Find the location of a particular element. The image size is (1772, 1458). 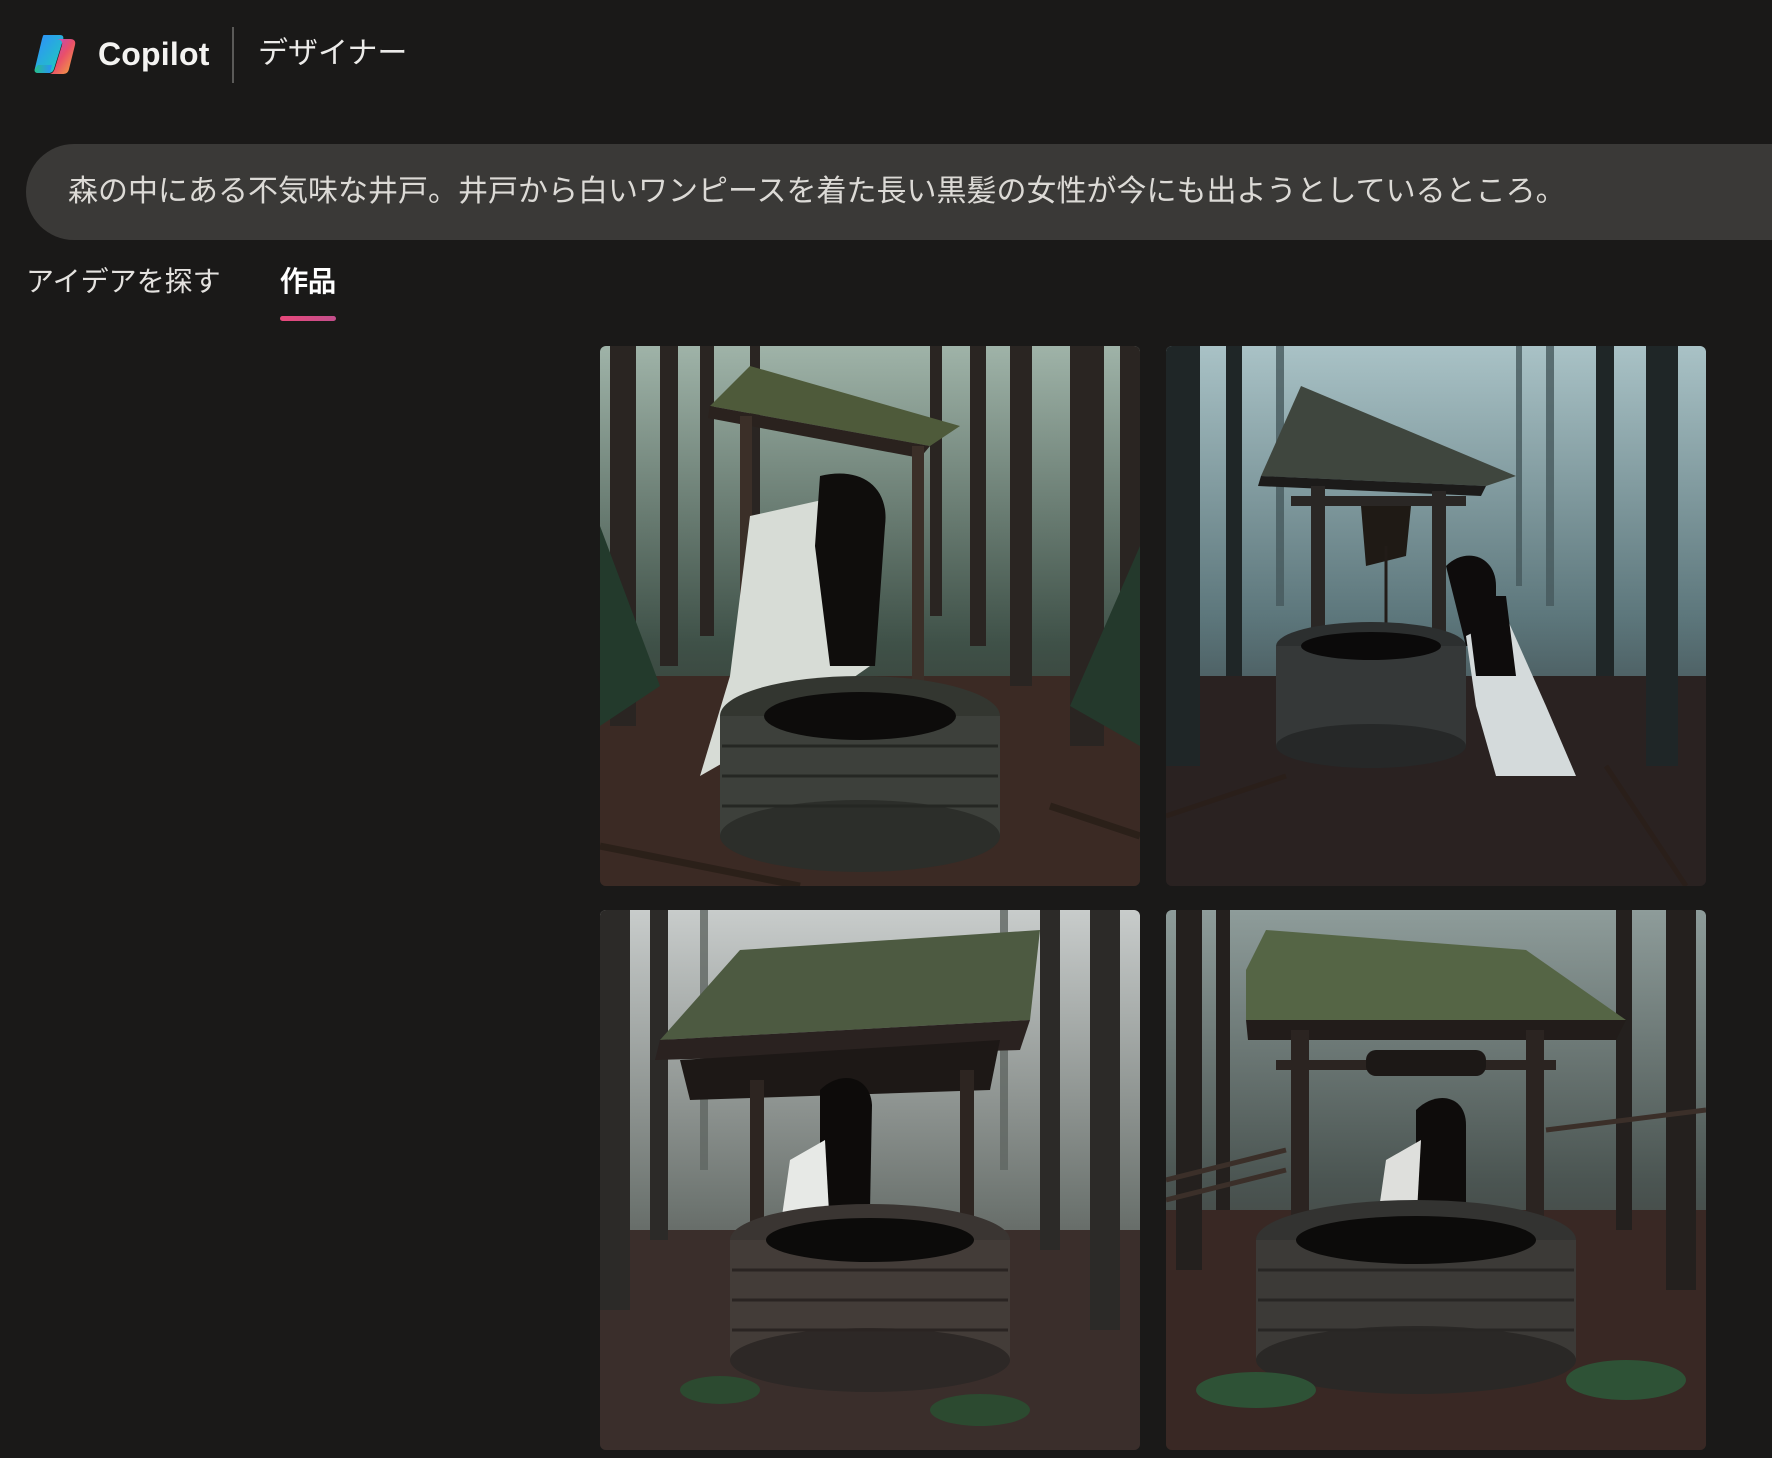

active-tab-indicator is located at coordinates (308, 318).